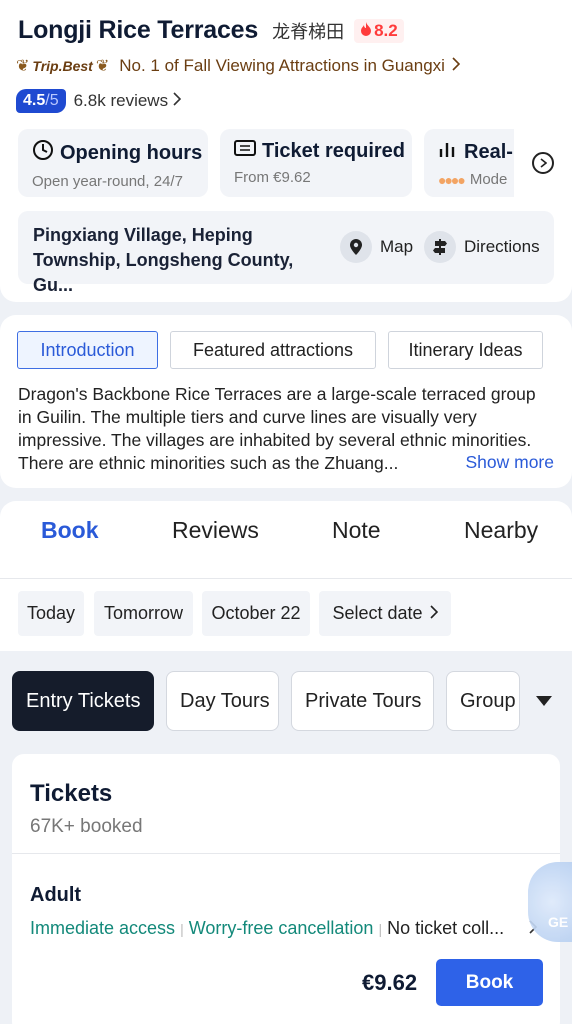 The image size is (572, 1024). I want to click on bar-chart-icon, so click(448, 152).